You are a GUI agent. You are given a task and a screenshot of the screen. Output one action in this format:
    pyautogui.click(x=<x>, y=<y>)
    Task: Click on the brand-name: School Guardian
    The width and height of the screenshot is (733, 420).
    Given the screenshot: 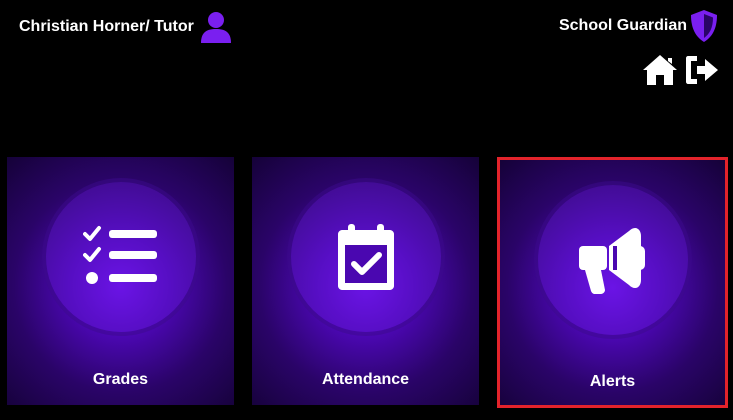 What is the action you would take?
    pyautogui.click(x=622, y=25)
    